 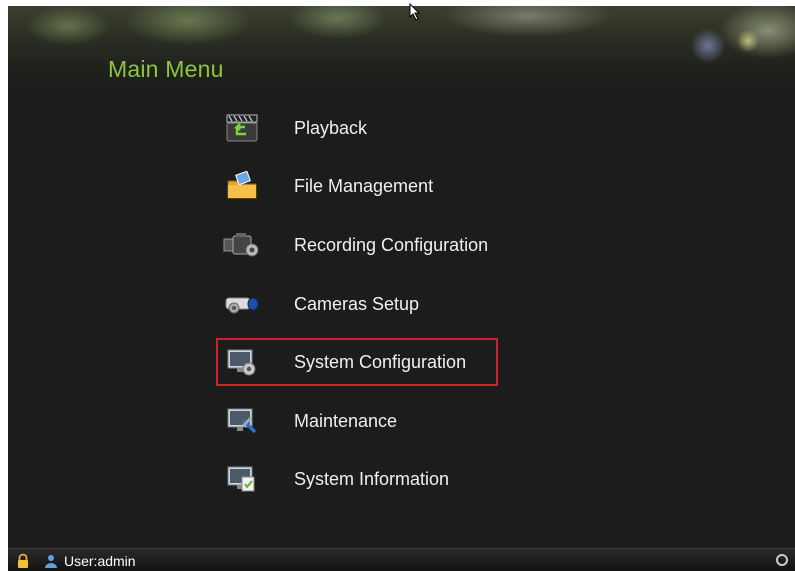 I want to click on monitor-gear-icon, so click(x=242, y=362).